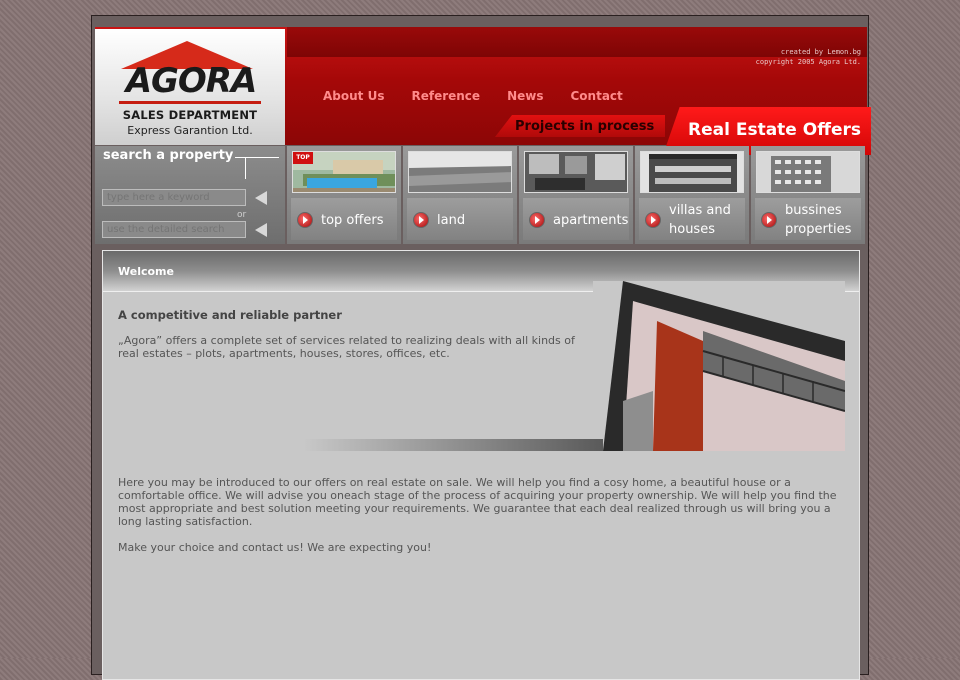 The image size is (960, 680). What do you see at coordinates (820, 52) in the screenshot?
I see `created-by-text: created by Lemon.bg` at bounding box center [820, 52].